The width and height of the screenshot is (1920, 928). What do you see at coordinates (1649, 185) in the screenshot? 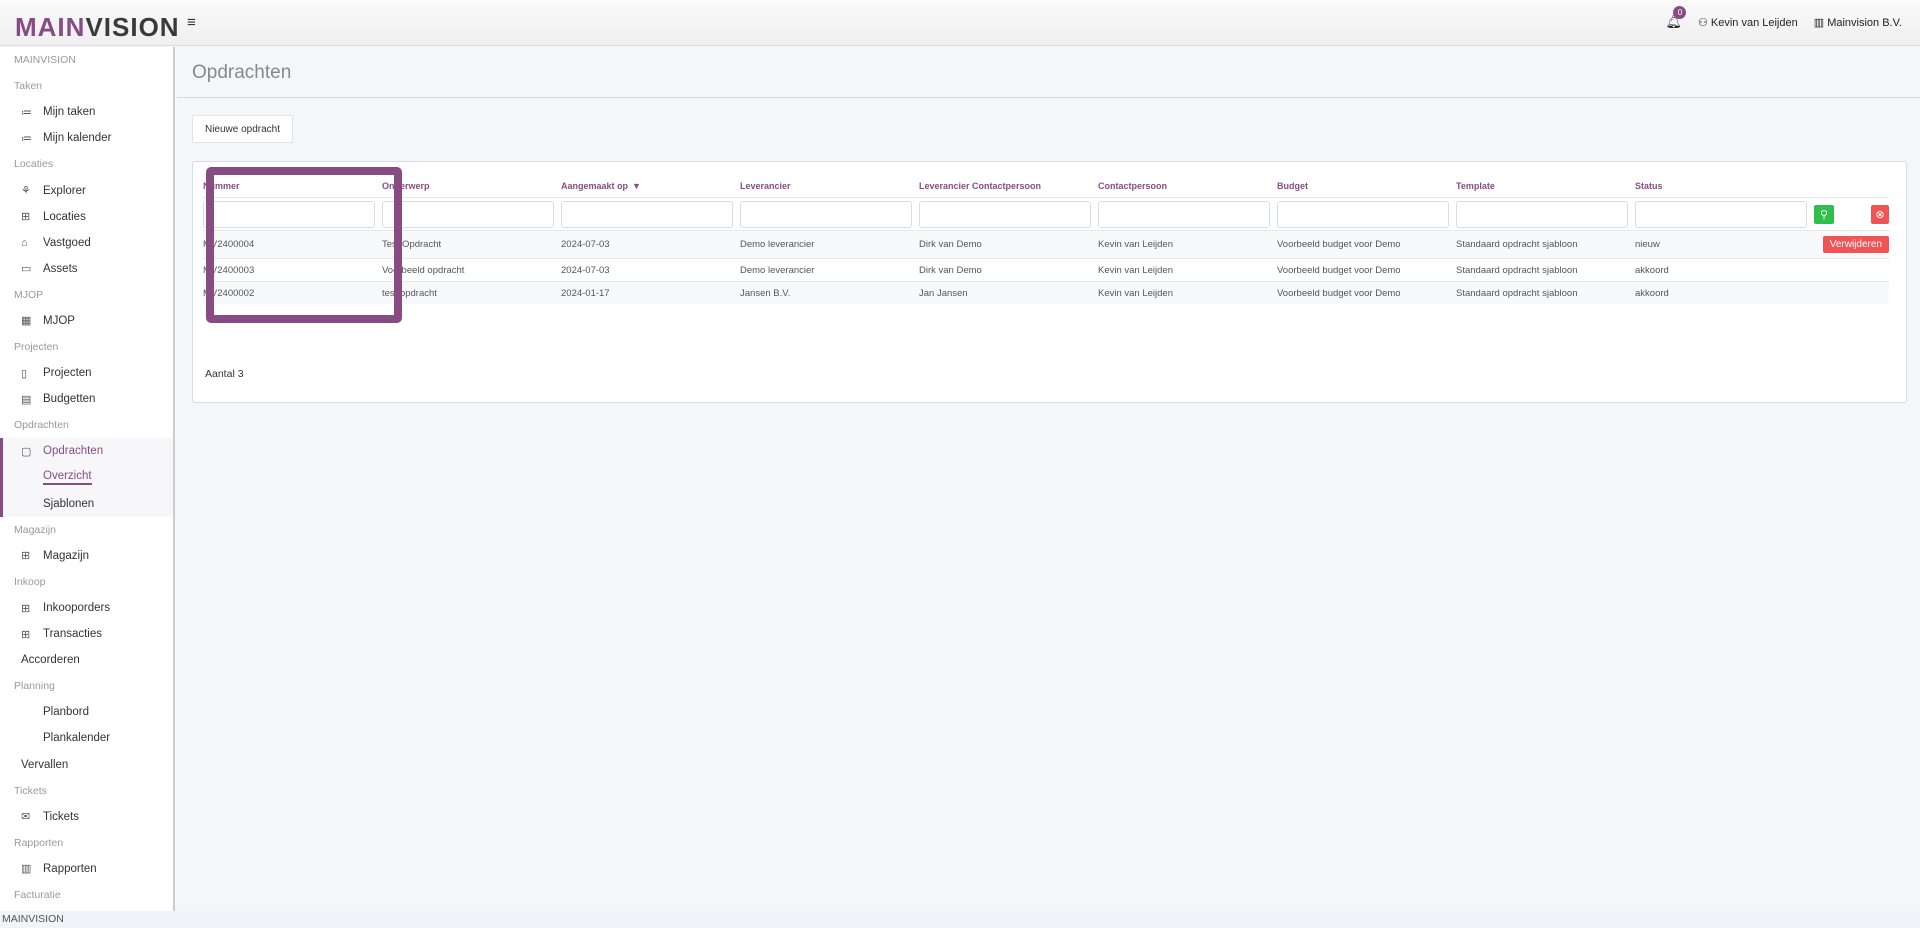
I see `column-header-label: Status` at bounding box center [1649, 185].